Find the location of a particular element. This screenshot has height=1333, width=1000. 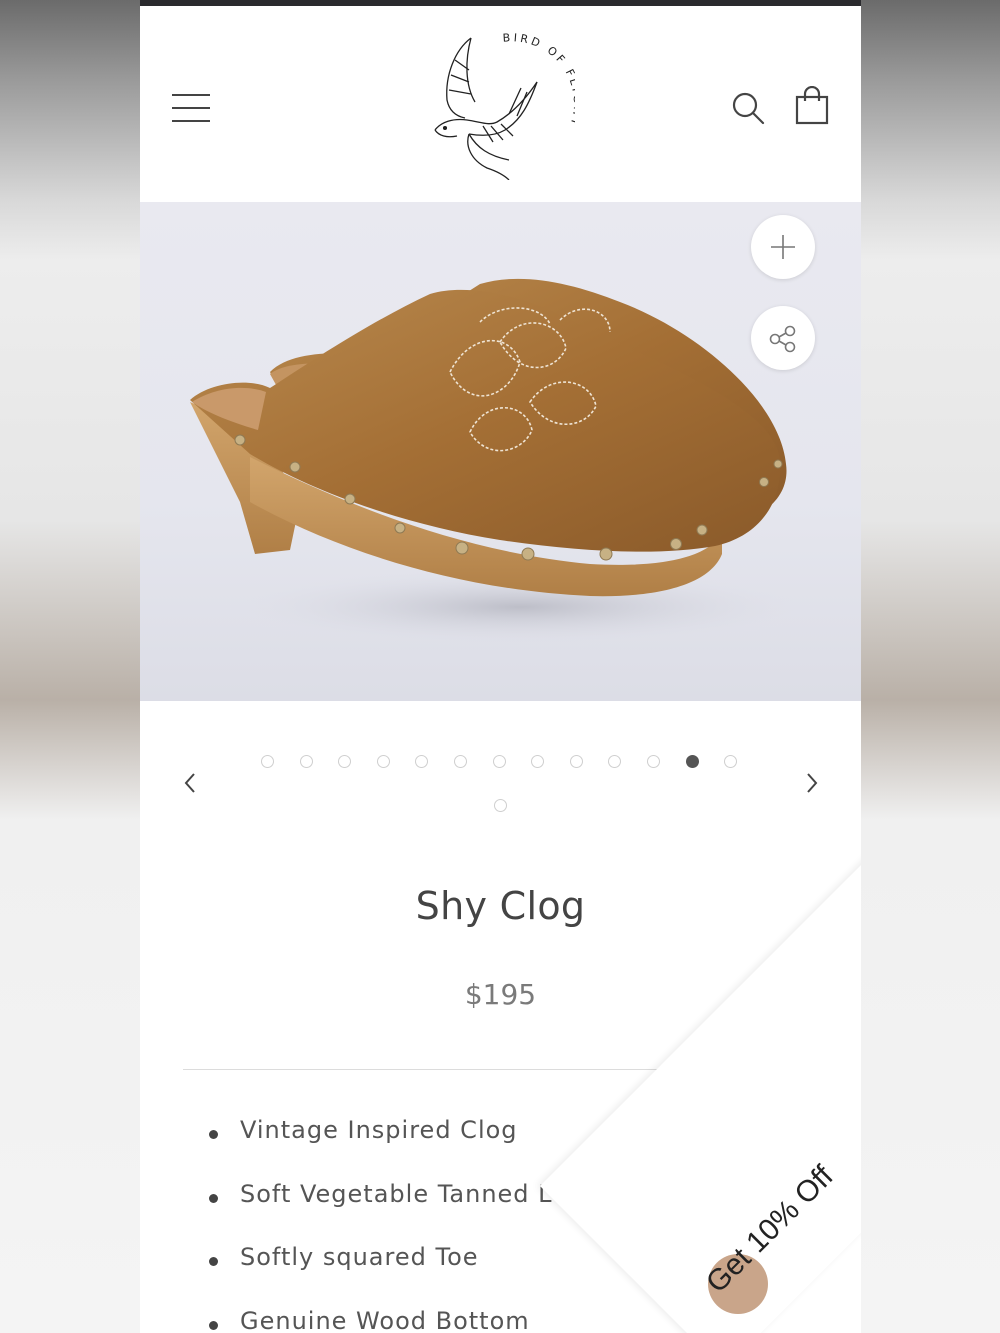

svg-text: BIRD OF FLIGHT is located at coordinates (538, 80).